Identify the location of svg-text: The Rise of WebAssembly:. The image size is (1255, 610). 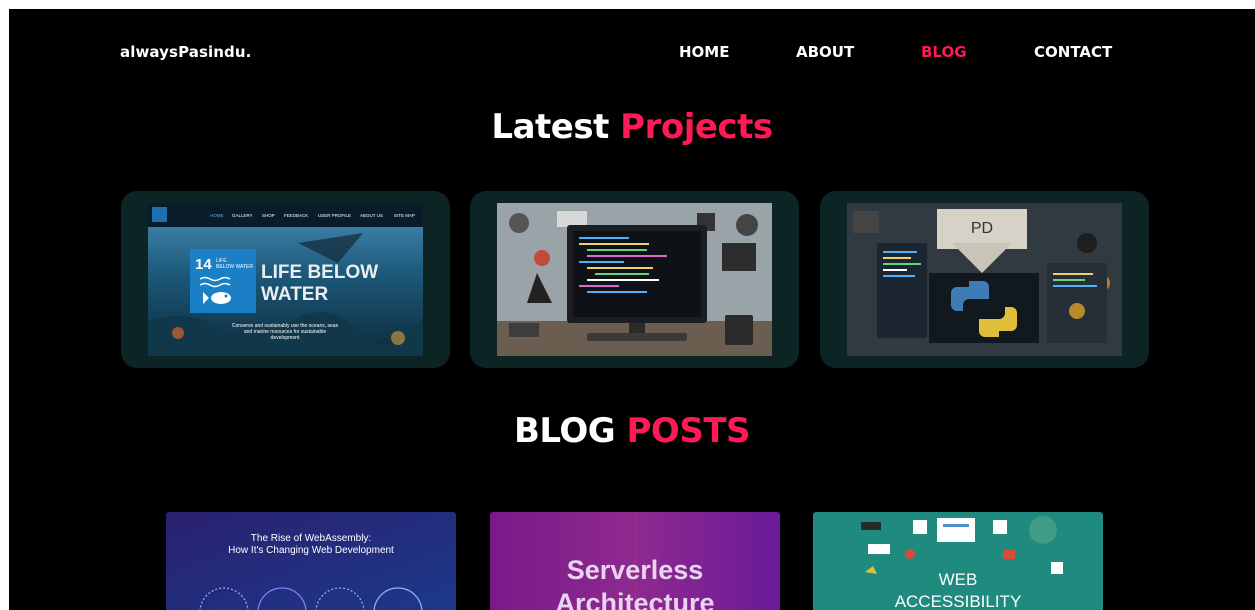
(311, 538).